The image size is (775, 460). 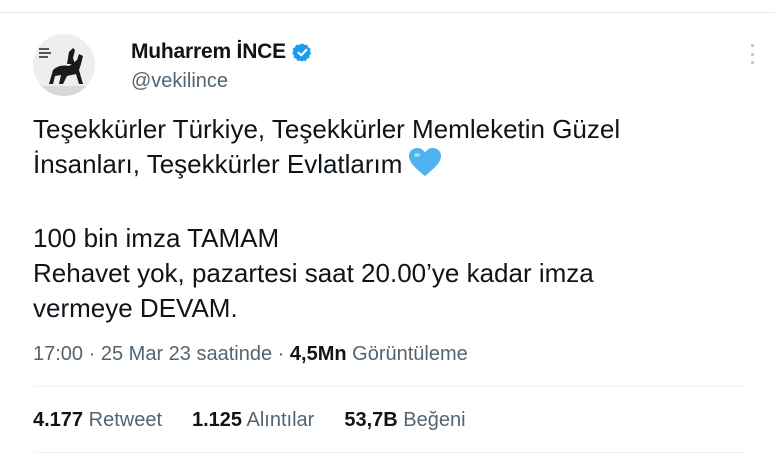 I want to click on more-options-icon, so click(x=752, y=54).